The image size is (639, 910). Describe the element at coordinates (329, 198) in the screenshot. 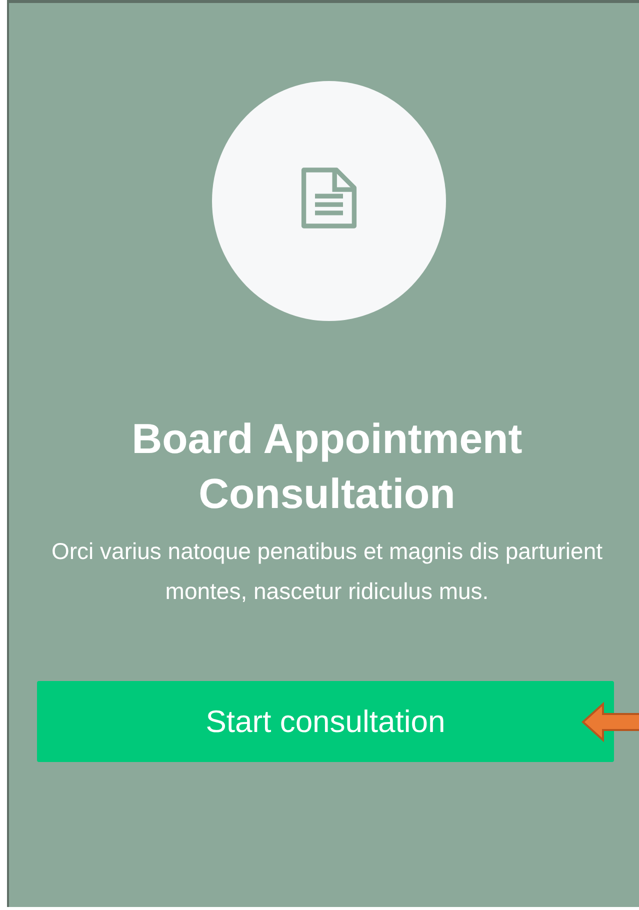

I see `document-icon` at that location.